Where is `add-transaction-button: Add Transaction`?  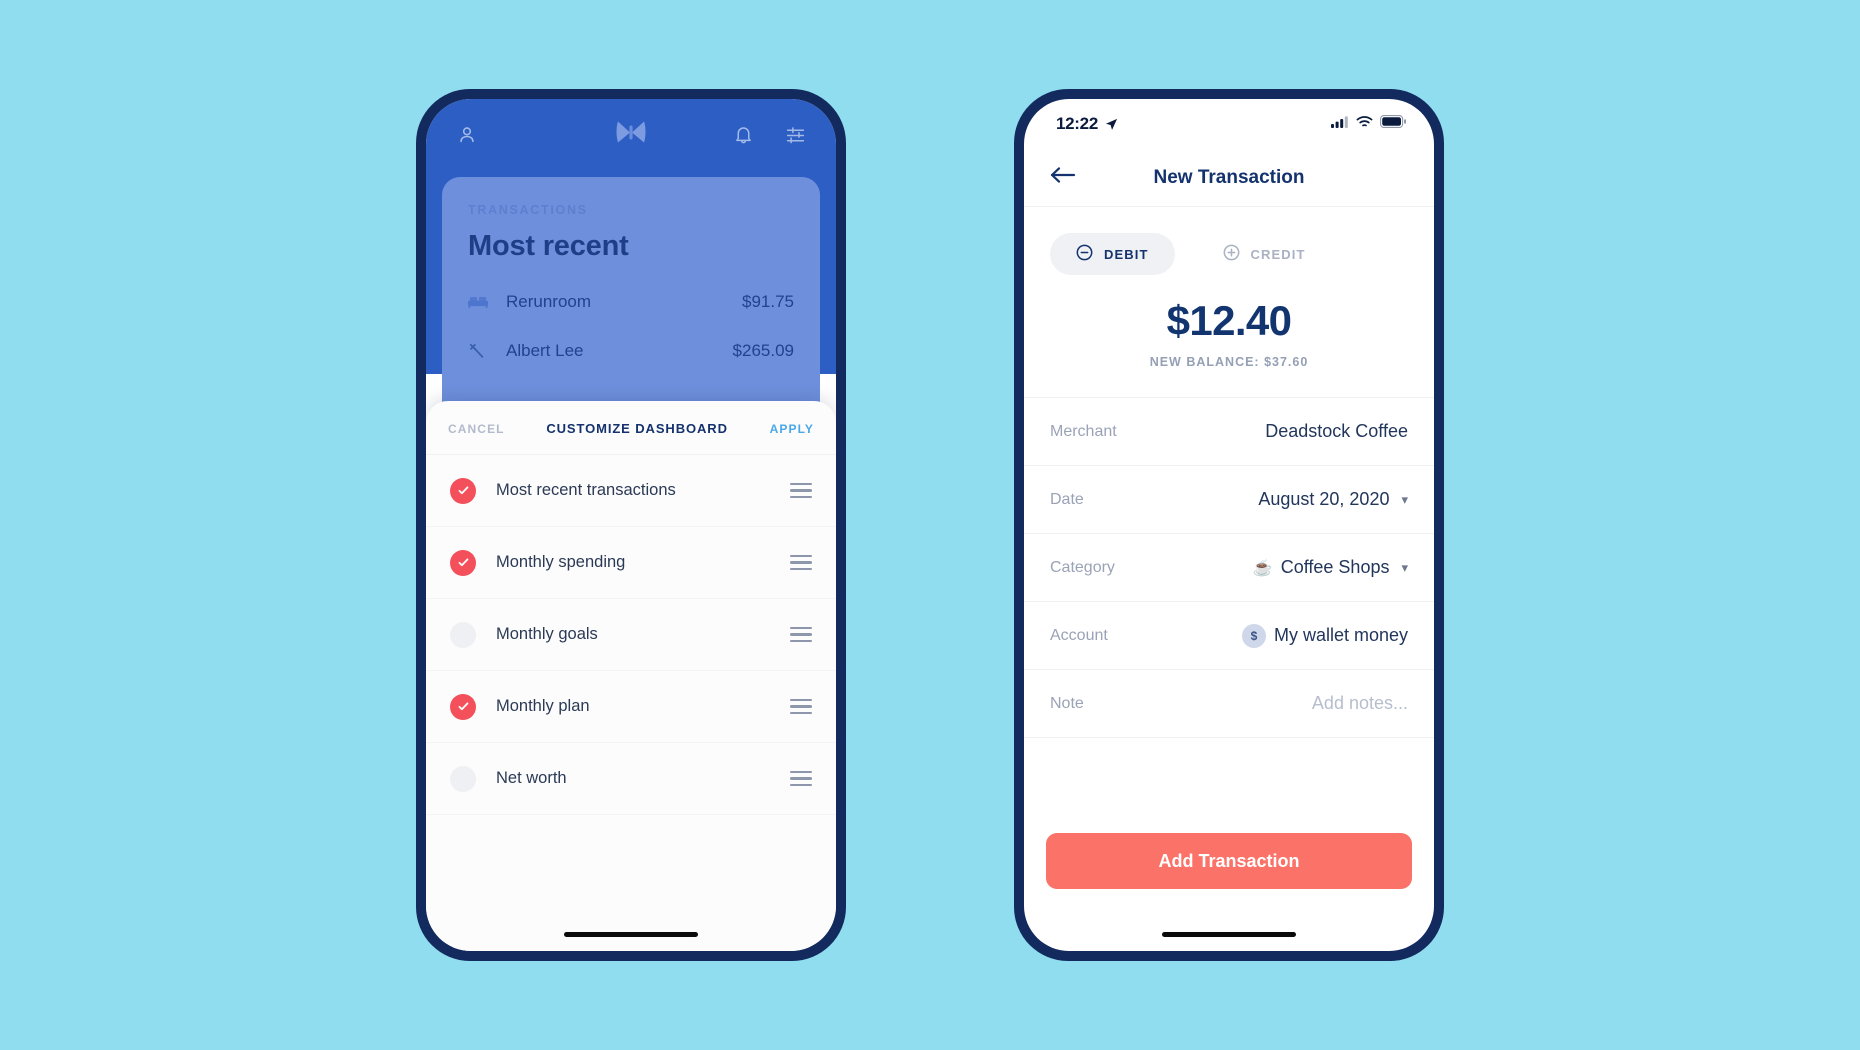
add-transaction-button: Add Transaction is located at coordinates (1229, 861).